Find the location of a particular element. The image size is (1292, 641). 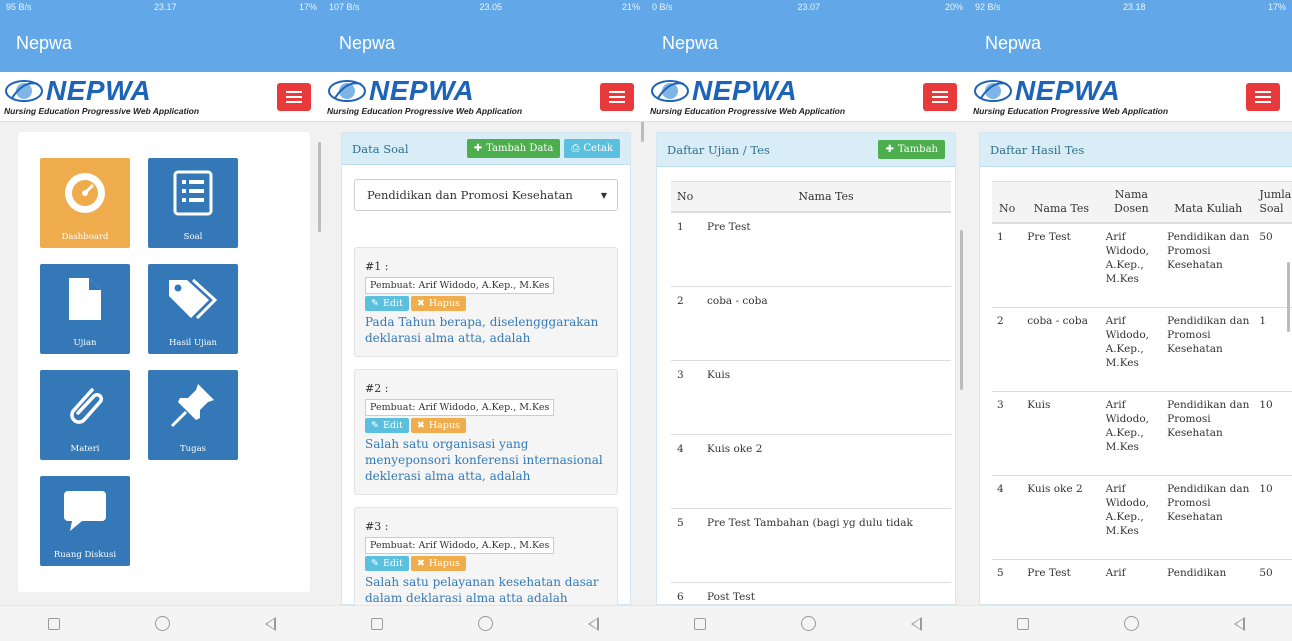

column-header: Nama Dosen is located at coordinates (1131, 202).